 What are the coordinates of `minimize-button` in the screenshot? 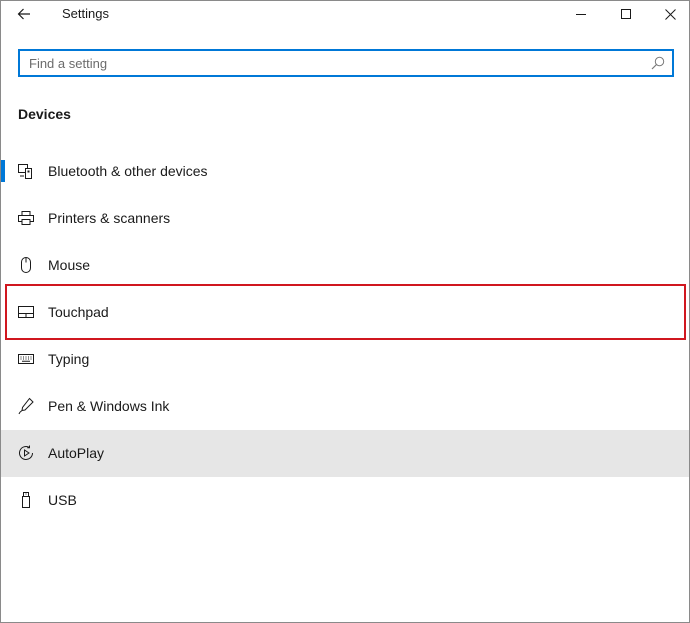 It's located at (581, 14).